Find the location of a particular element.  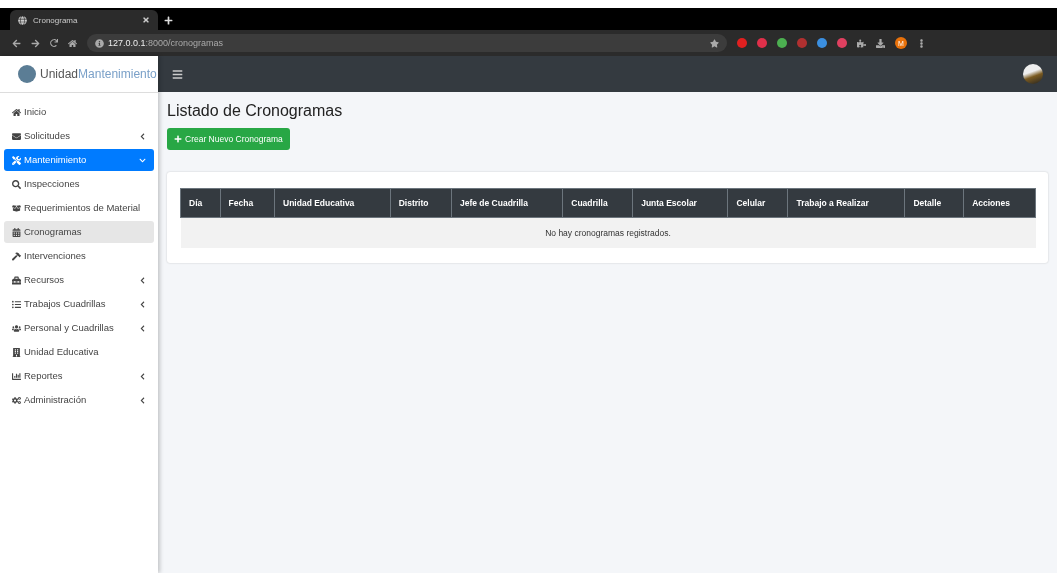

download-icon is located at coordinates (880, 43).